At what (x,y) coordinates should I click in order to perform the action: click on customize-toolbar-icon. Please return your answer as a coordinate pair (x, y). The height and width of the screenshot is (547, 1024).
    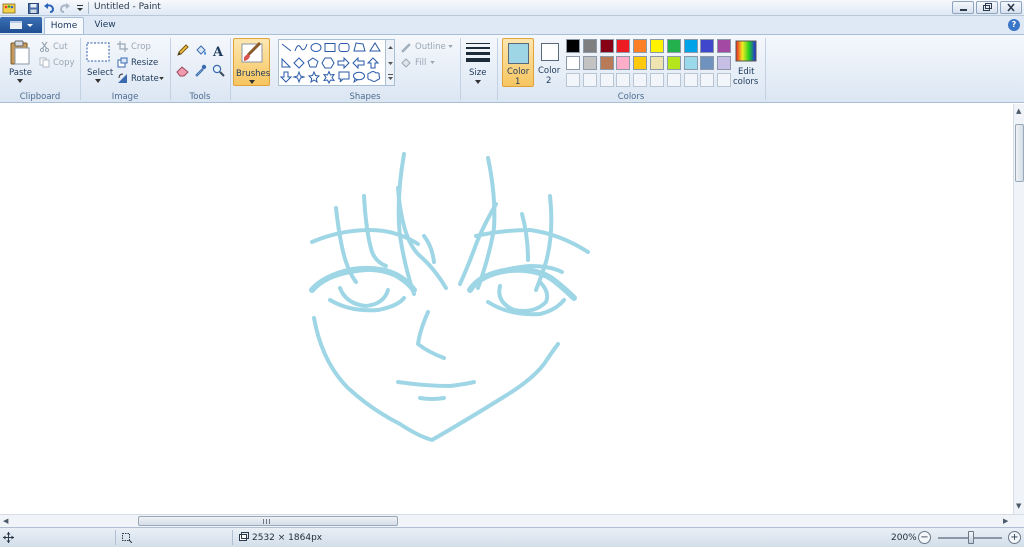
    Looking at the image, I should click on (80, 8).